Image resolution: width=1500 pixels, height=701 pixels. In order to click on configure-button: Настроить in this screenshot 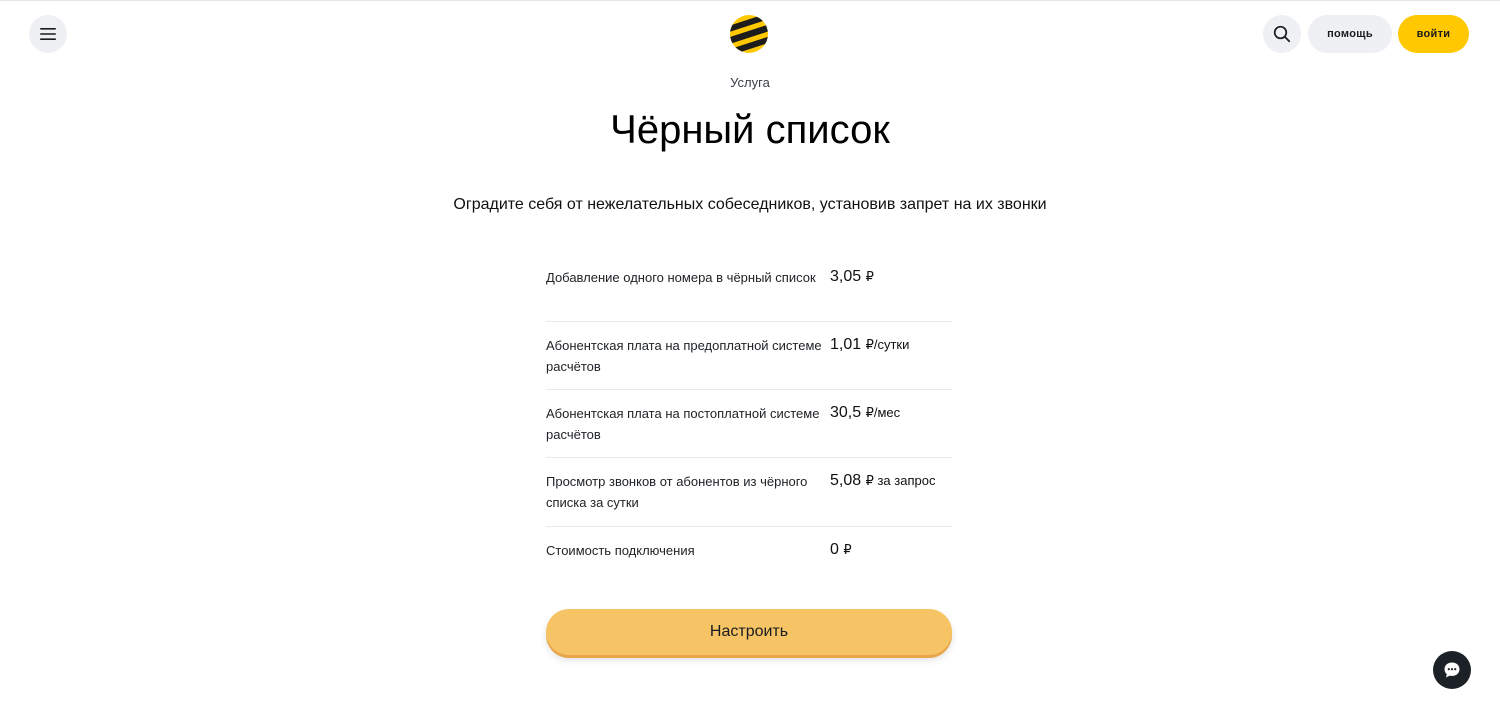, I will do `click(749, 632)`.